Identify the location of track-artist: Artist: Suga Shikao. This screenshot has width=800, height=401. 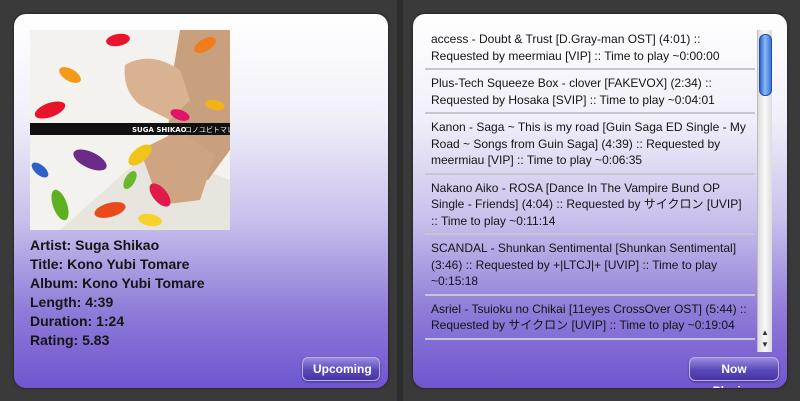
(95, 245).